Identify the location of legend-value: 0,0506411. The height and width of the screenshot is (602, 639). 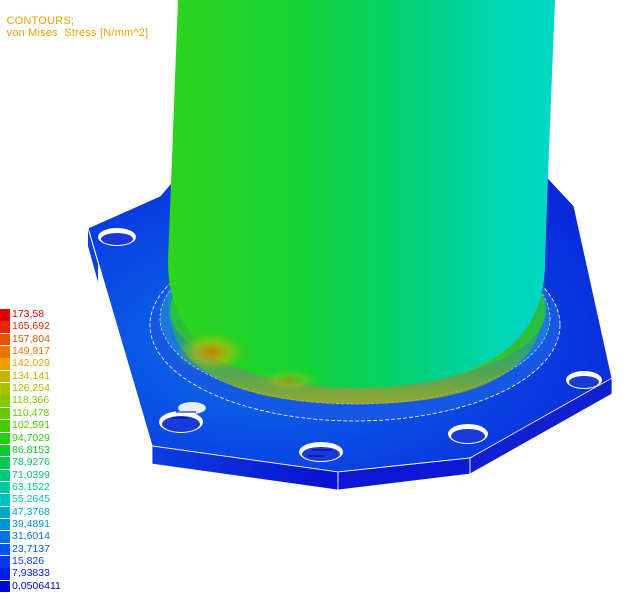
(36, 585).